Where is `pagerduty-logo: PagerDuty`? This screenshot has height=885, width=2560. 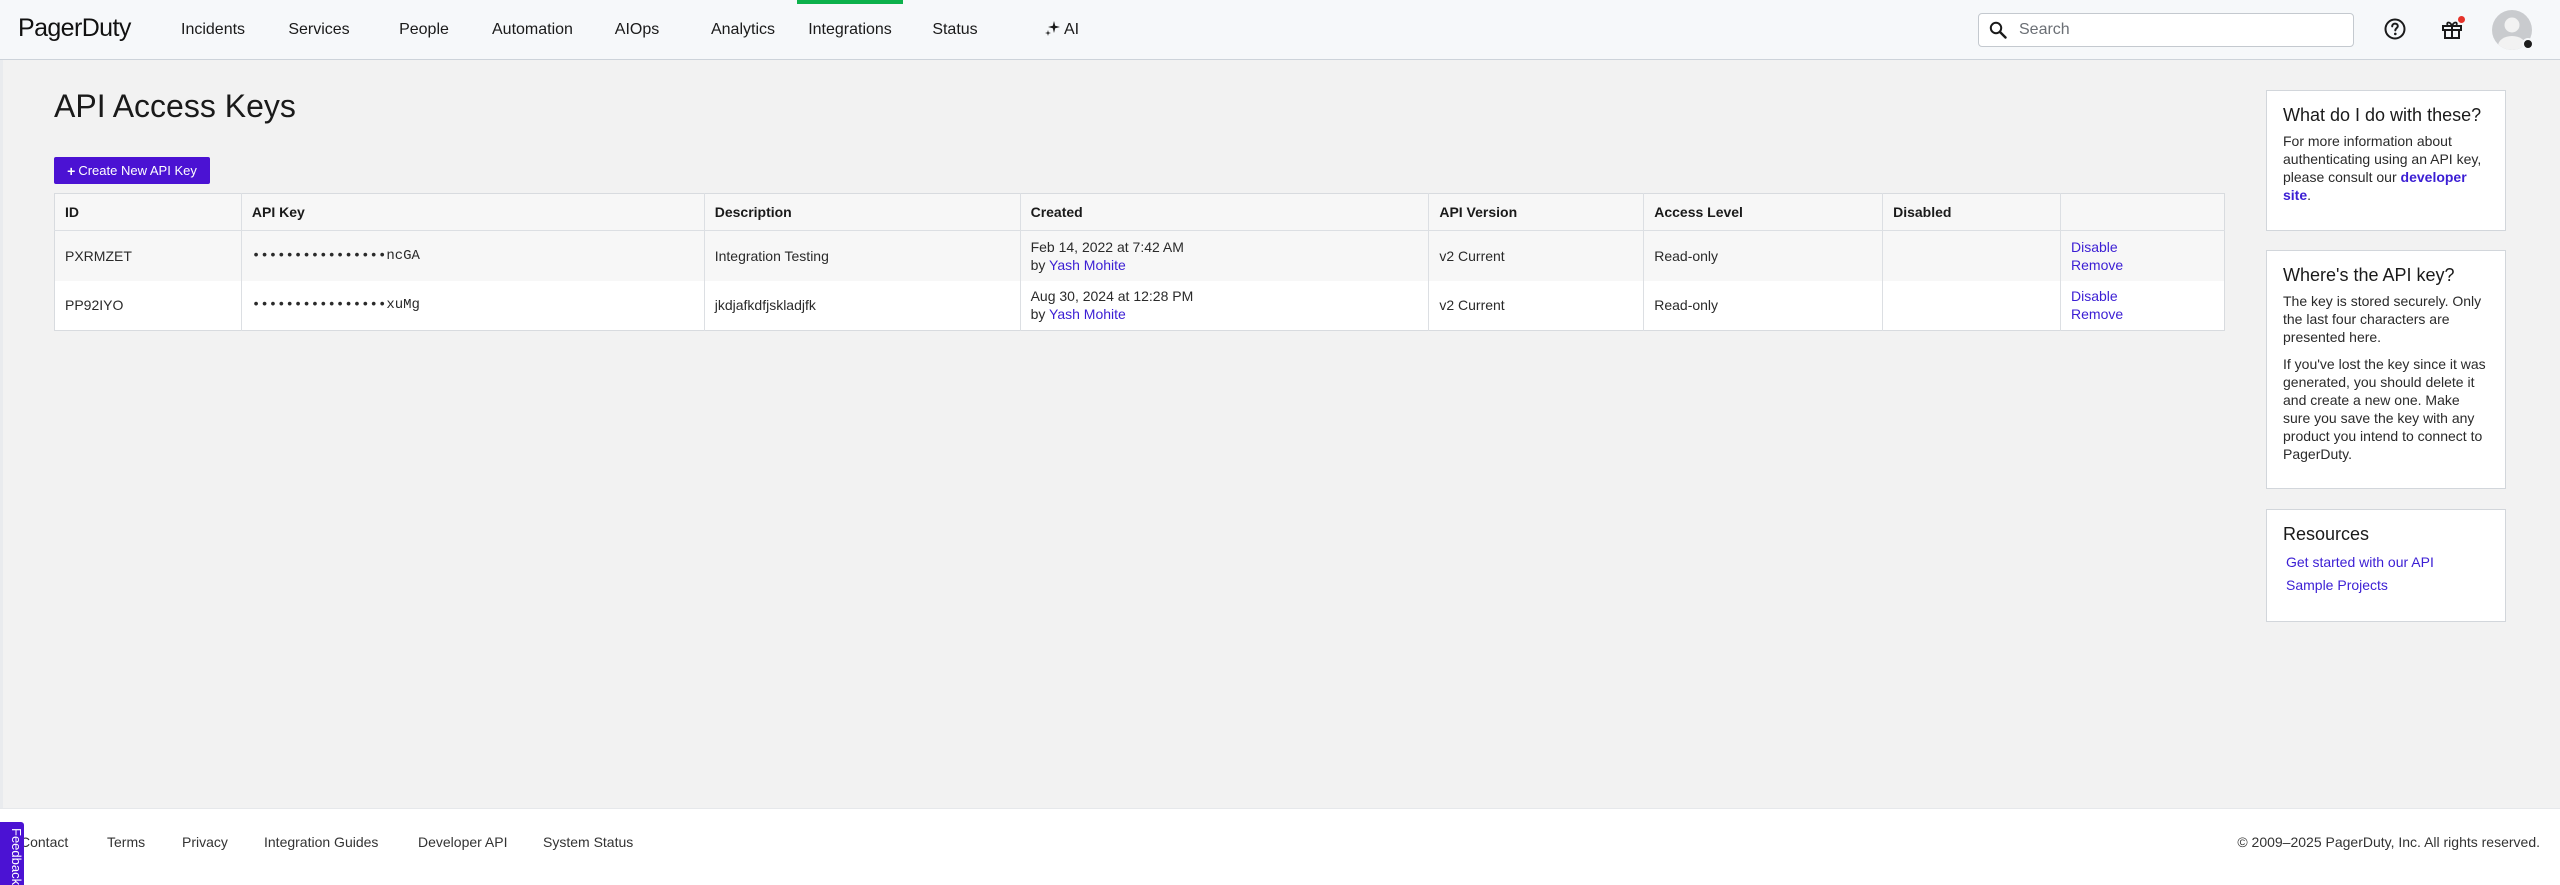 pagerduty-logo: PagerDuty is located at coordinates (74, 28).